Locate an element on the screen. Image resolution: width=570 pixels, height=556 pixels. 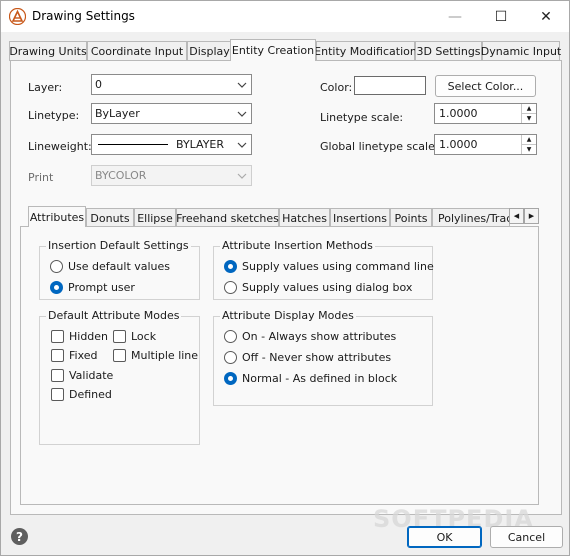
global-linetype-scale-value: 1.0000 is located at coordinates (458, 144).